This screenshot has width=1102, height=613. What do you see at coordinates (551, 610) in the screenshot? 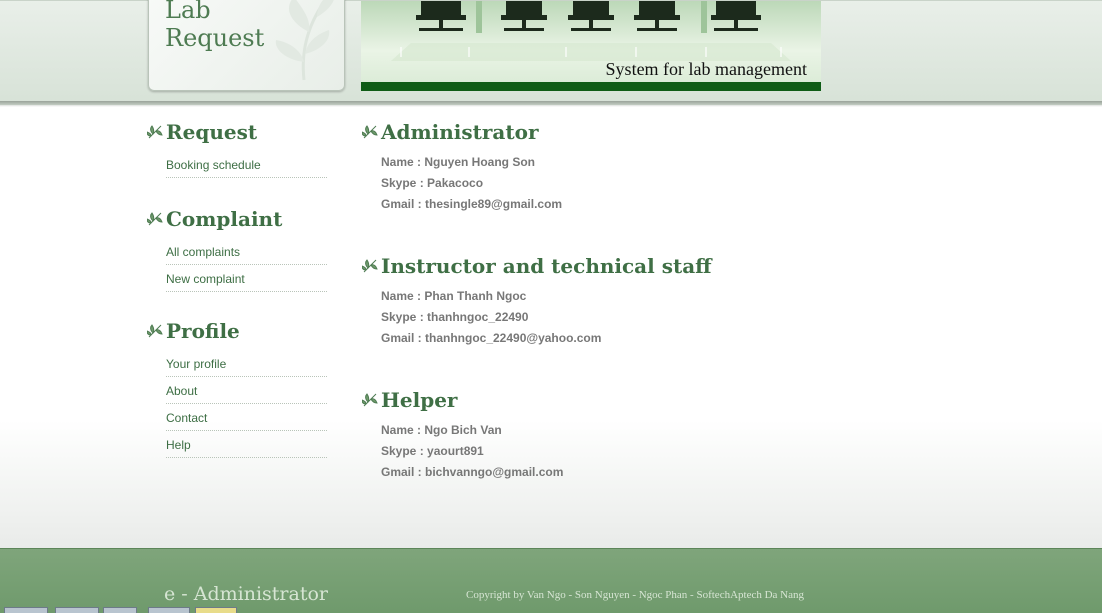
I see `taskbar` at bounding box center [551, 610].